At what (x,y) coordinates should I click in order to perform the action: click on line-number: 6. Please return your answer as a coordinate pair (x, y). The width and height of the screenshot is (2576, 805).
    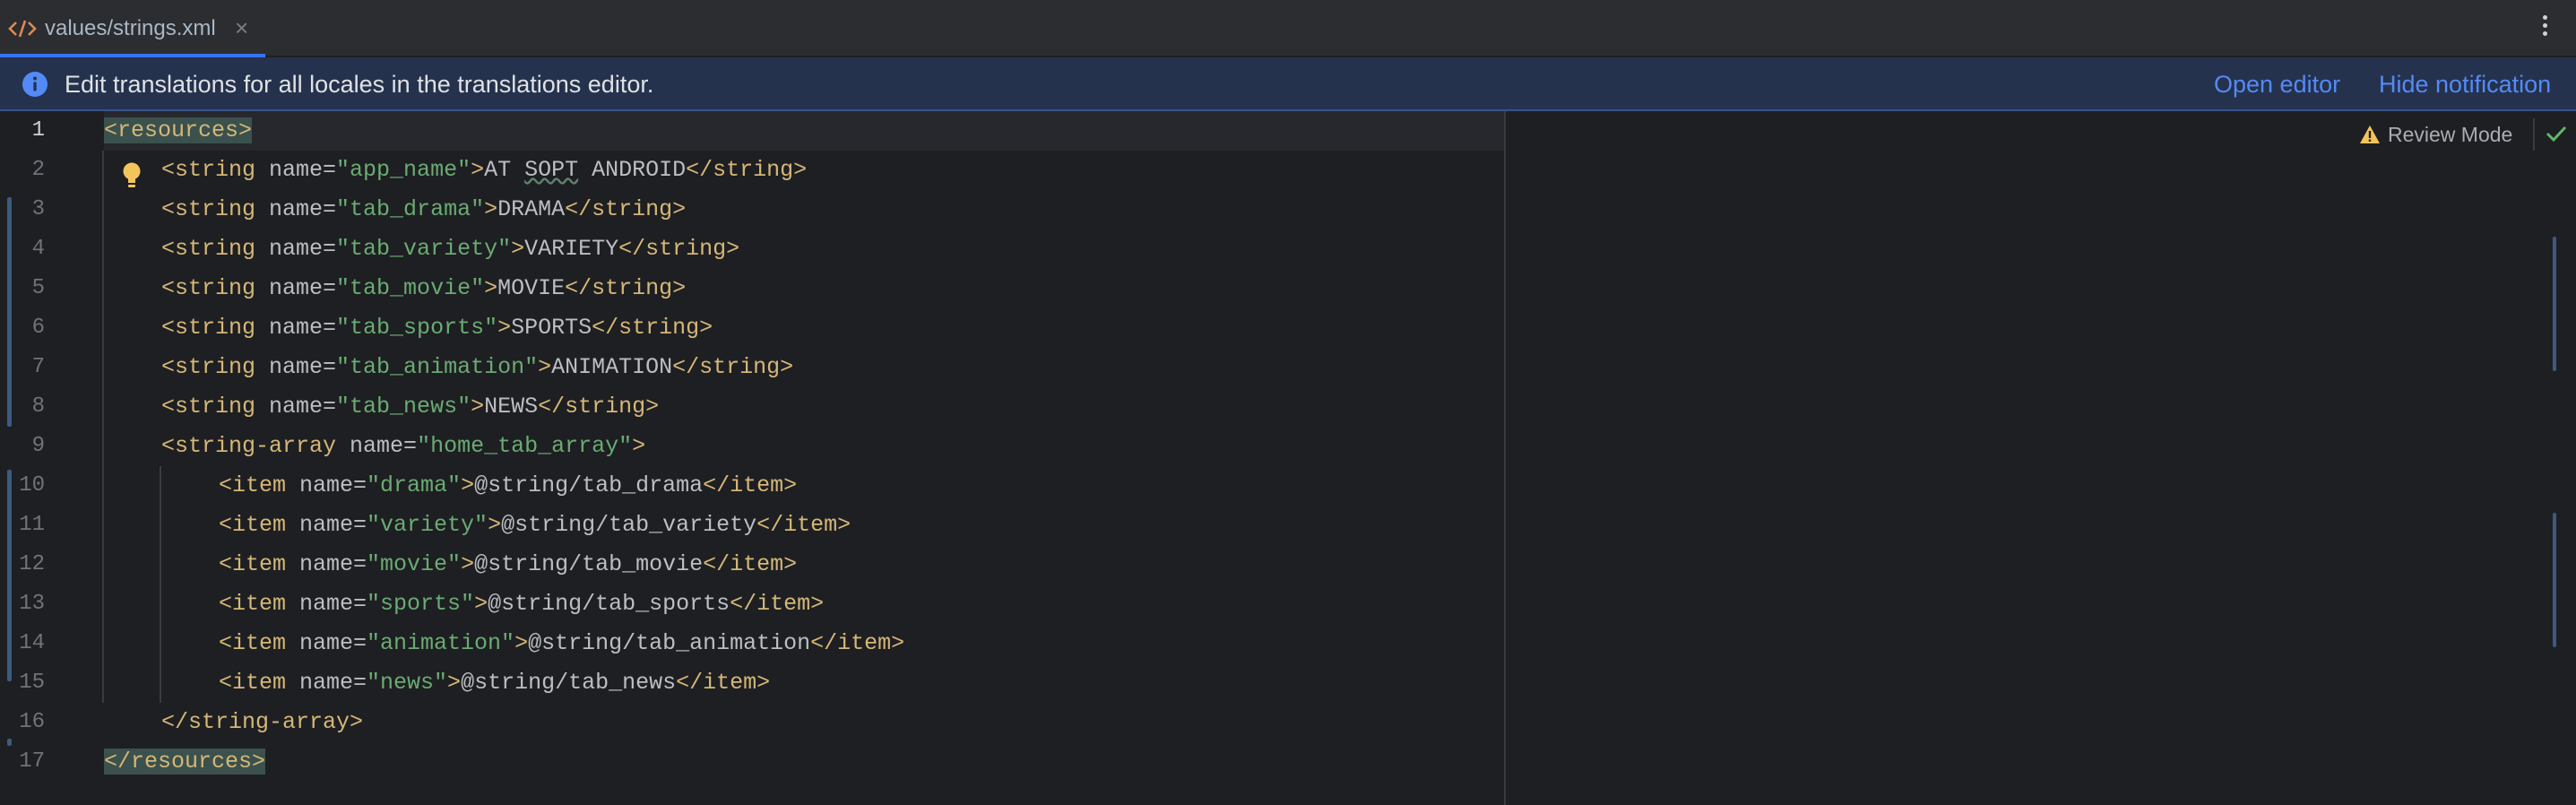
    Looking at the image, I should click on (38, 328).